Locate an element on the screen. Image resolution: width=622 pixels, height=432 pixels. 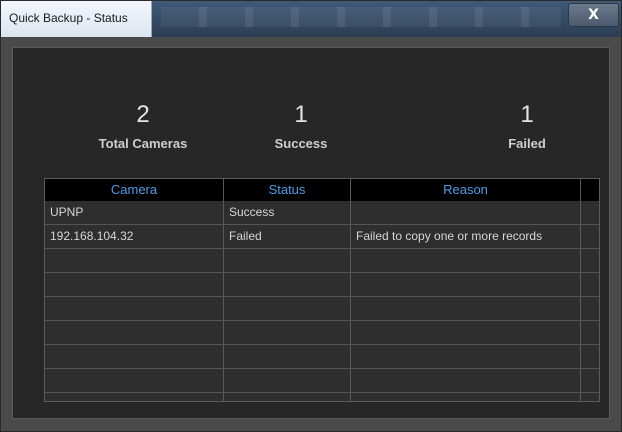
camera-cell: 192.168.104.32 is located at coordinates (92, 236).